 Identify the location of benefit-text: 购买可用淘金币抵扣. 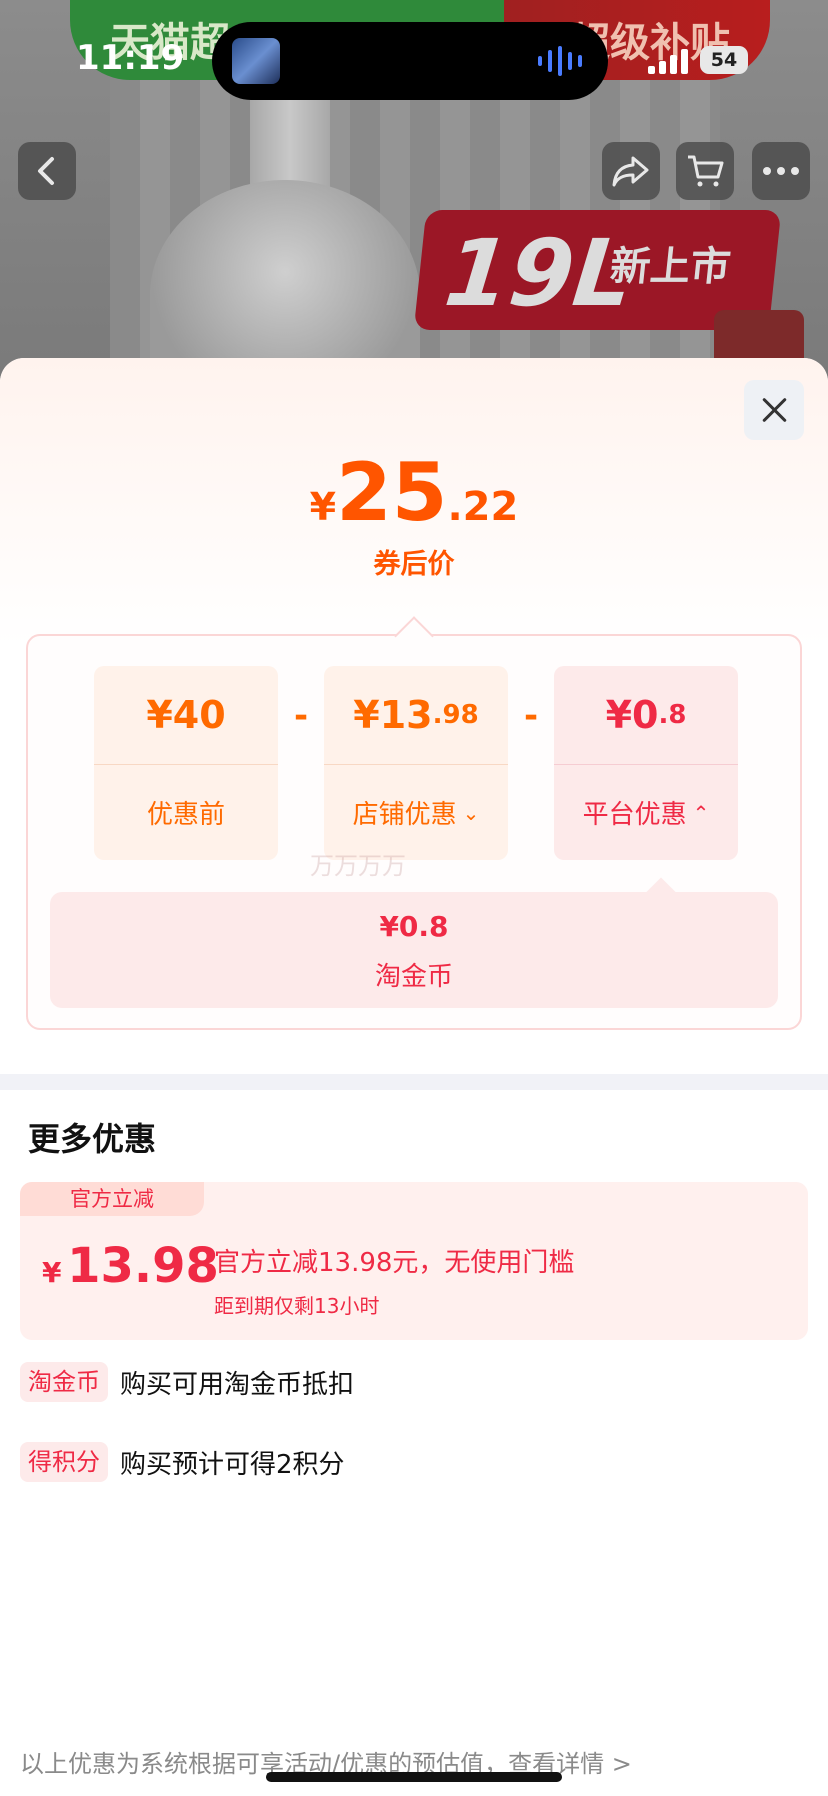
(237, 1384).